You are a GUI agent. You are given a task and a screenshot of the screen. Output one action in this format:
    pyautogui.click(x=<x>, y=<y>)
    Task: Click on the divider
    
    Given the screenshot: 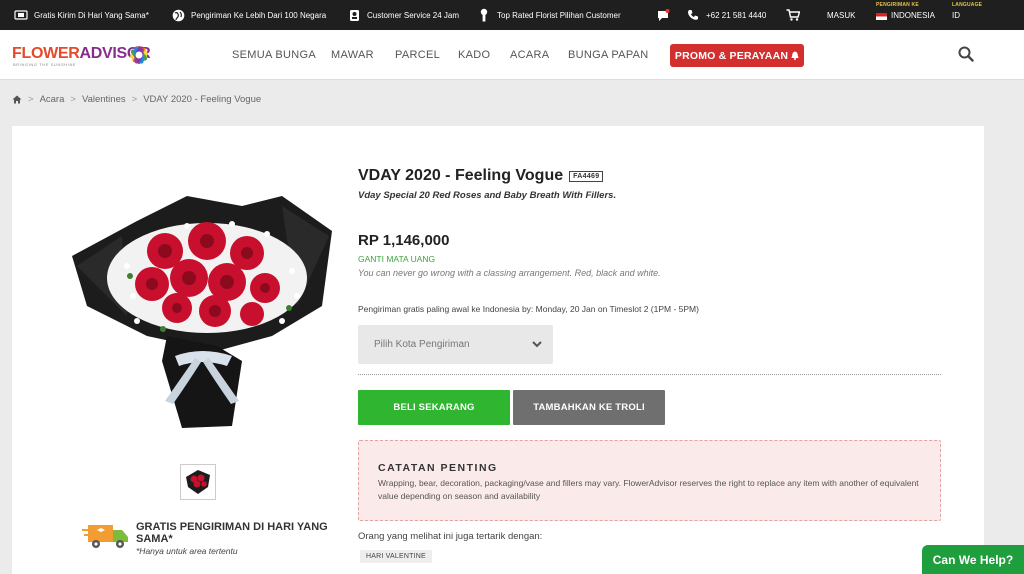 What is the action you would take?
    pyautogui.click(x=649, y=374)
    